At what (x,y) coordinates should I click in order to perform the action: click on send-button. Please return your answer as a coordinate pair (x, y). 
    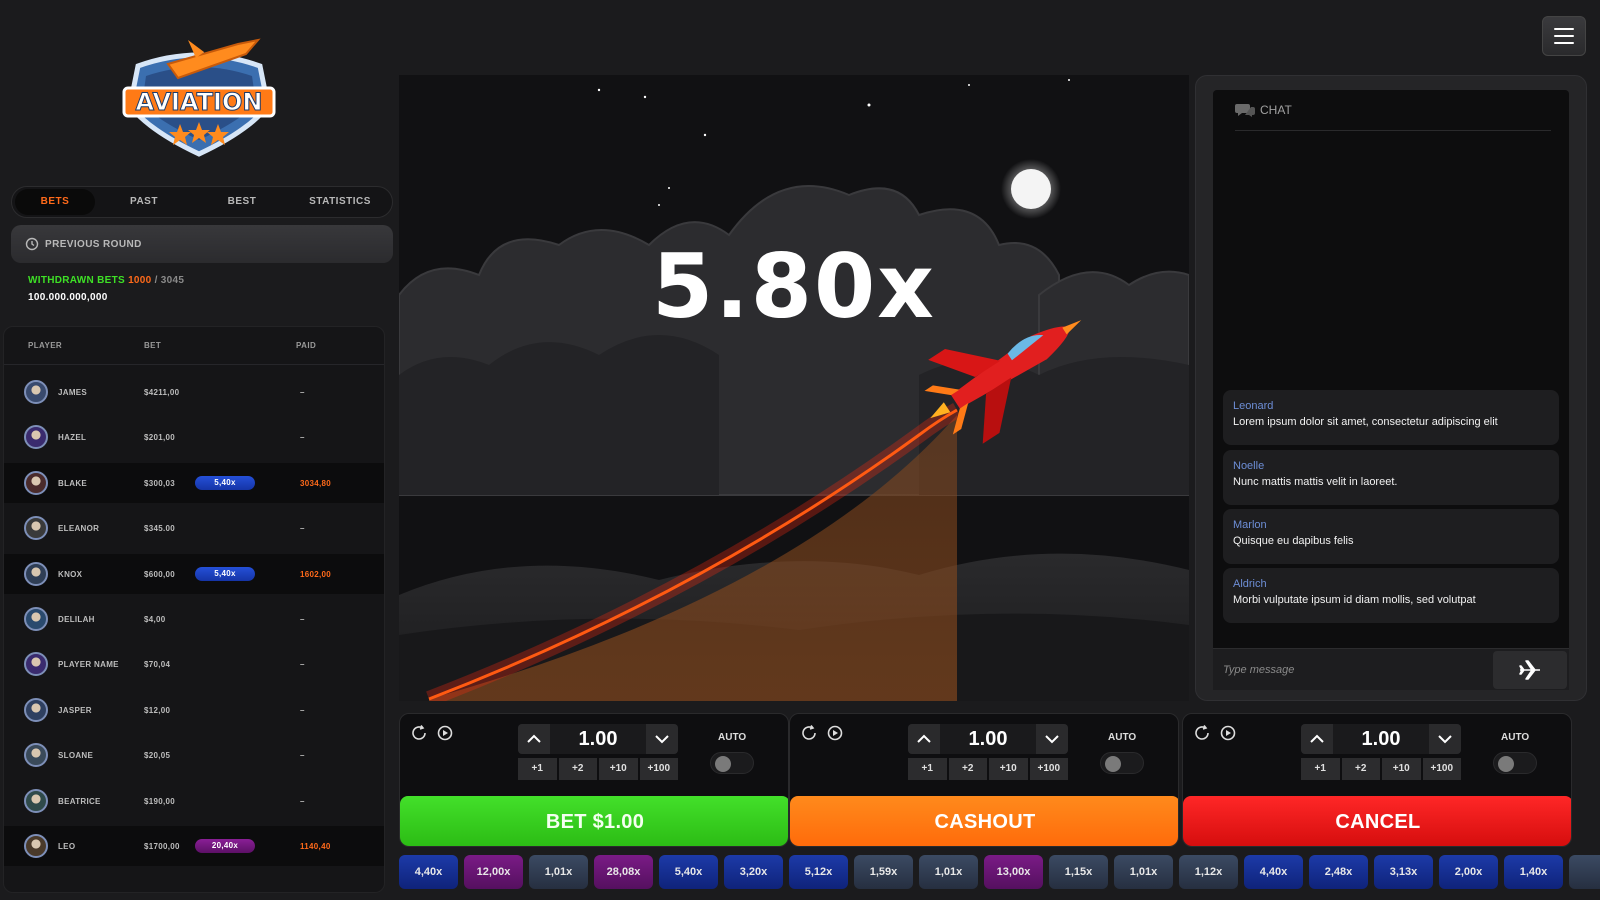
    Looking at the image, I should click on (1530, 670).